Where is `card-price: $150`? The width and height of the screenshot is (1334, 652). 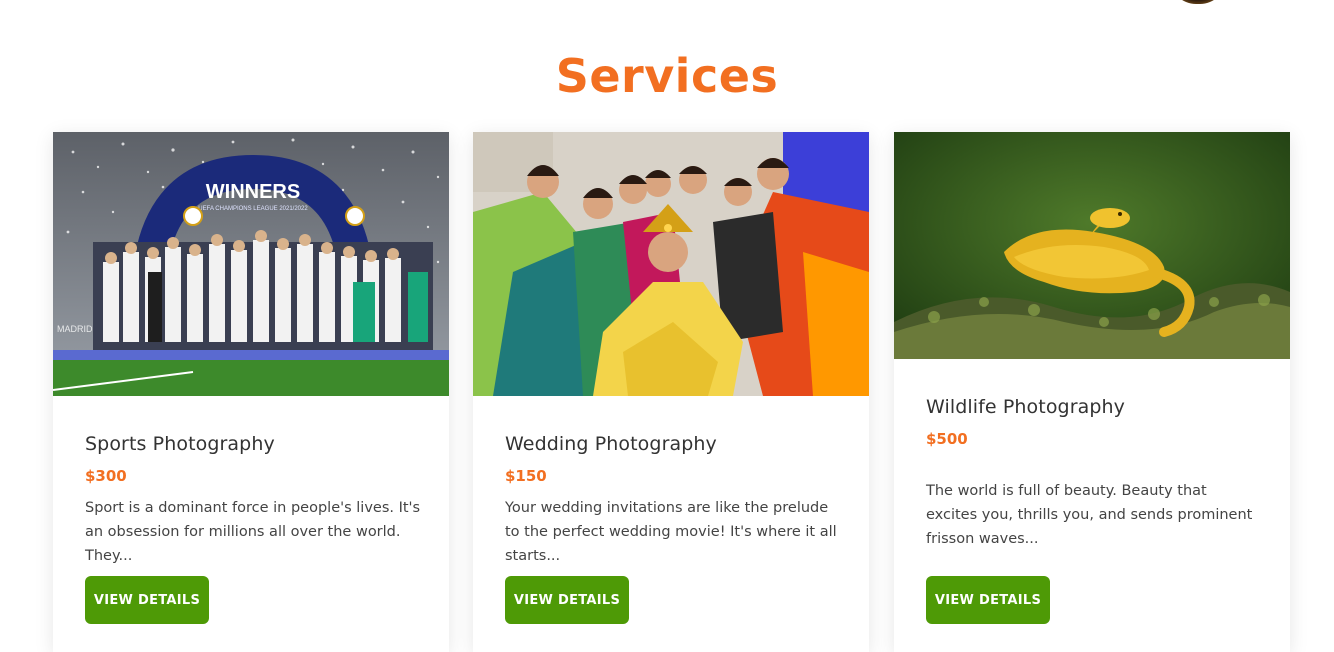 card-price: $150 is located at coordinates (526, 476).